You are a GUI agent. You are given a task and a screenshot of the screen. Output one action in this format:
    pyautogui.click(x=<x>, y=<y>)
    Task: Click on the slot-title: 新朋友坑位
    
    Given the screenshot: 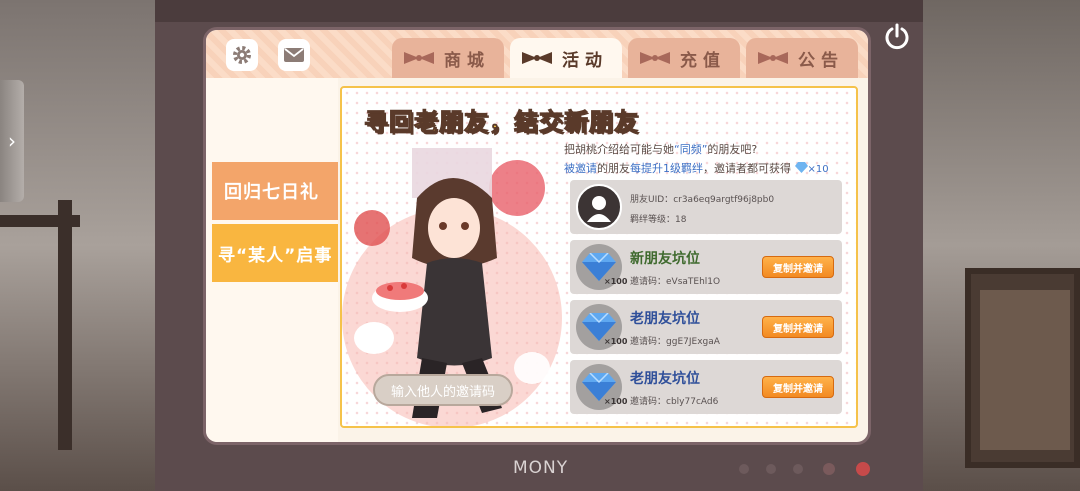 What is the action you would take?
    pyautogui.click(x=665, y=259)
    